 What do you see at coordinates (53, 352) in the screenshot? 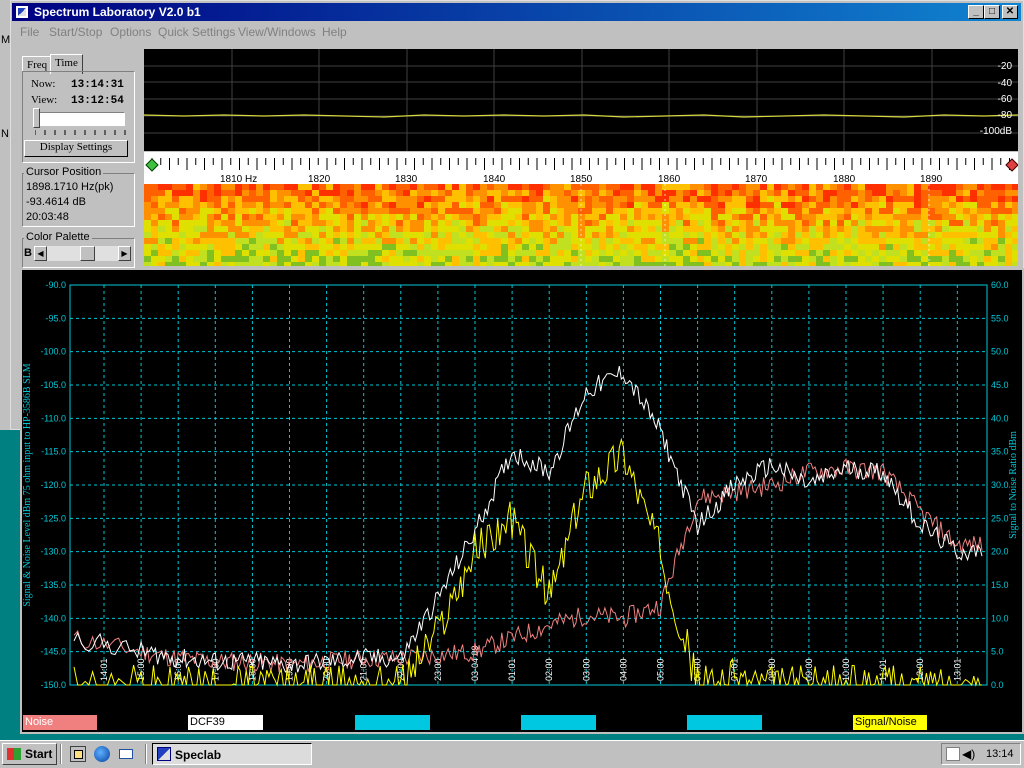
I see `left-tick-label: -100.0` at bounding box center [53, 352].